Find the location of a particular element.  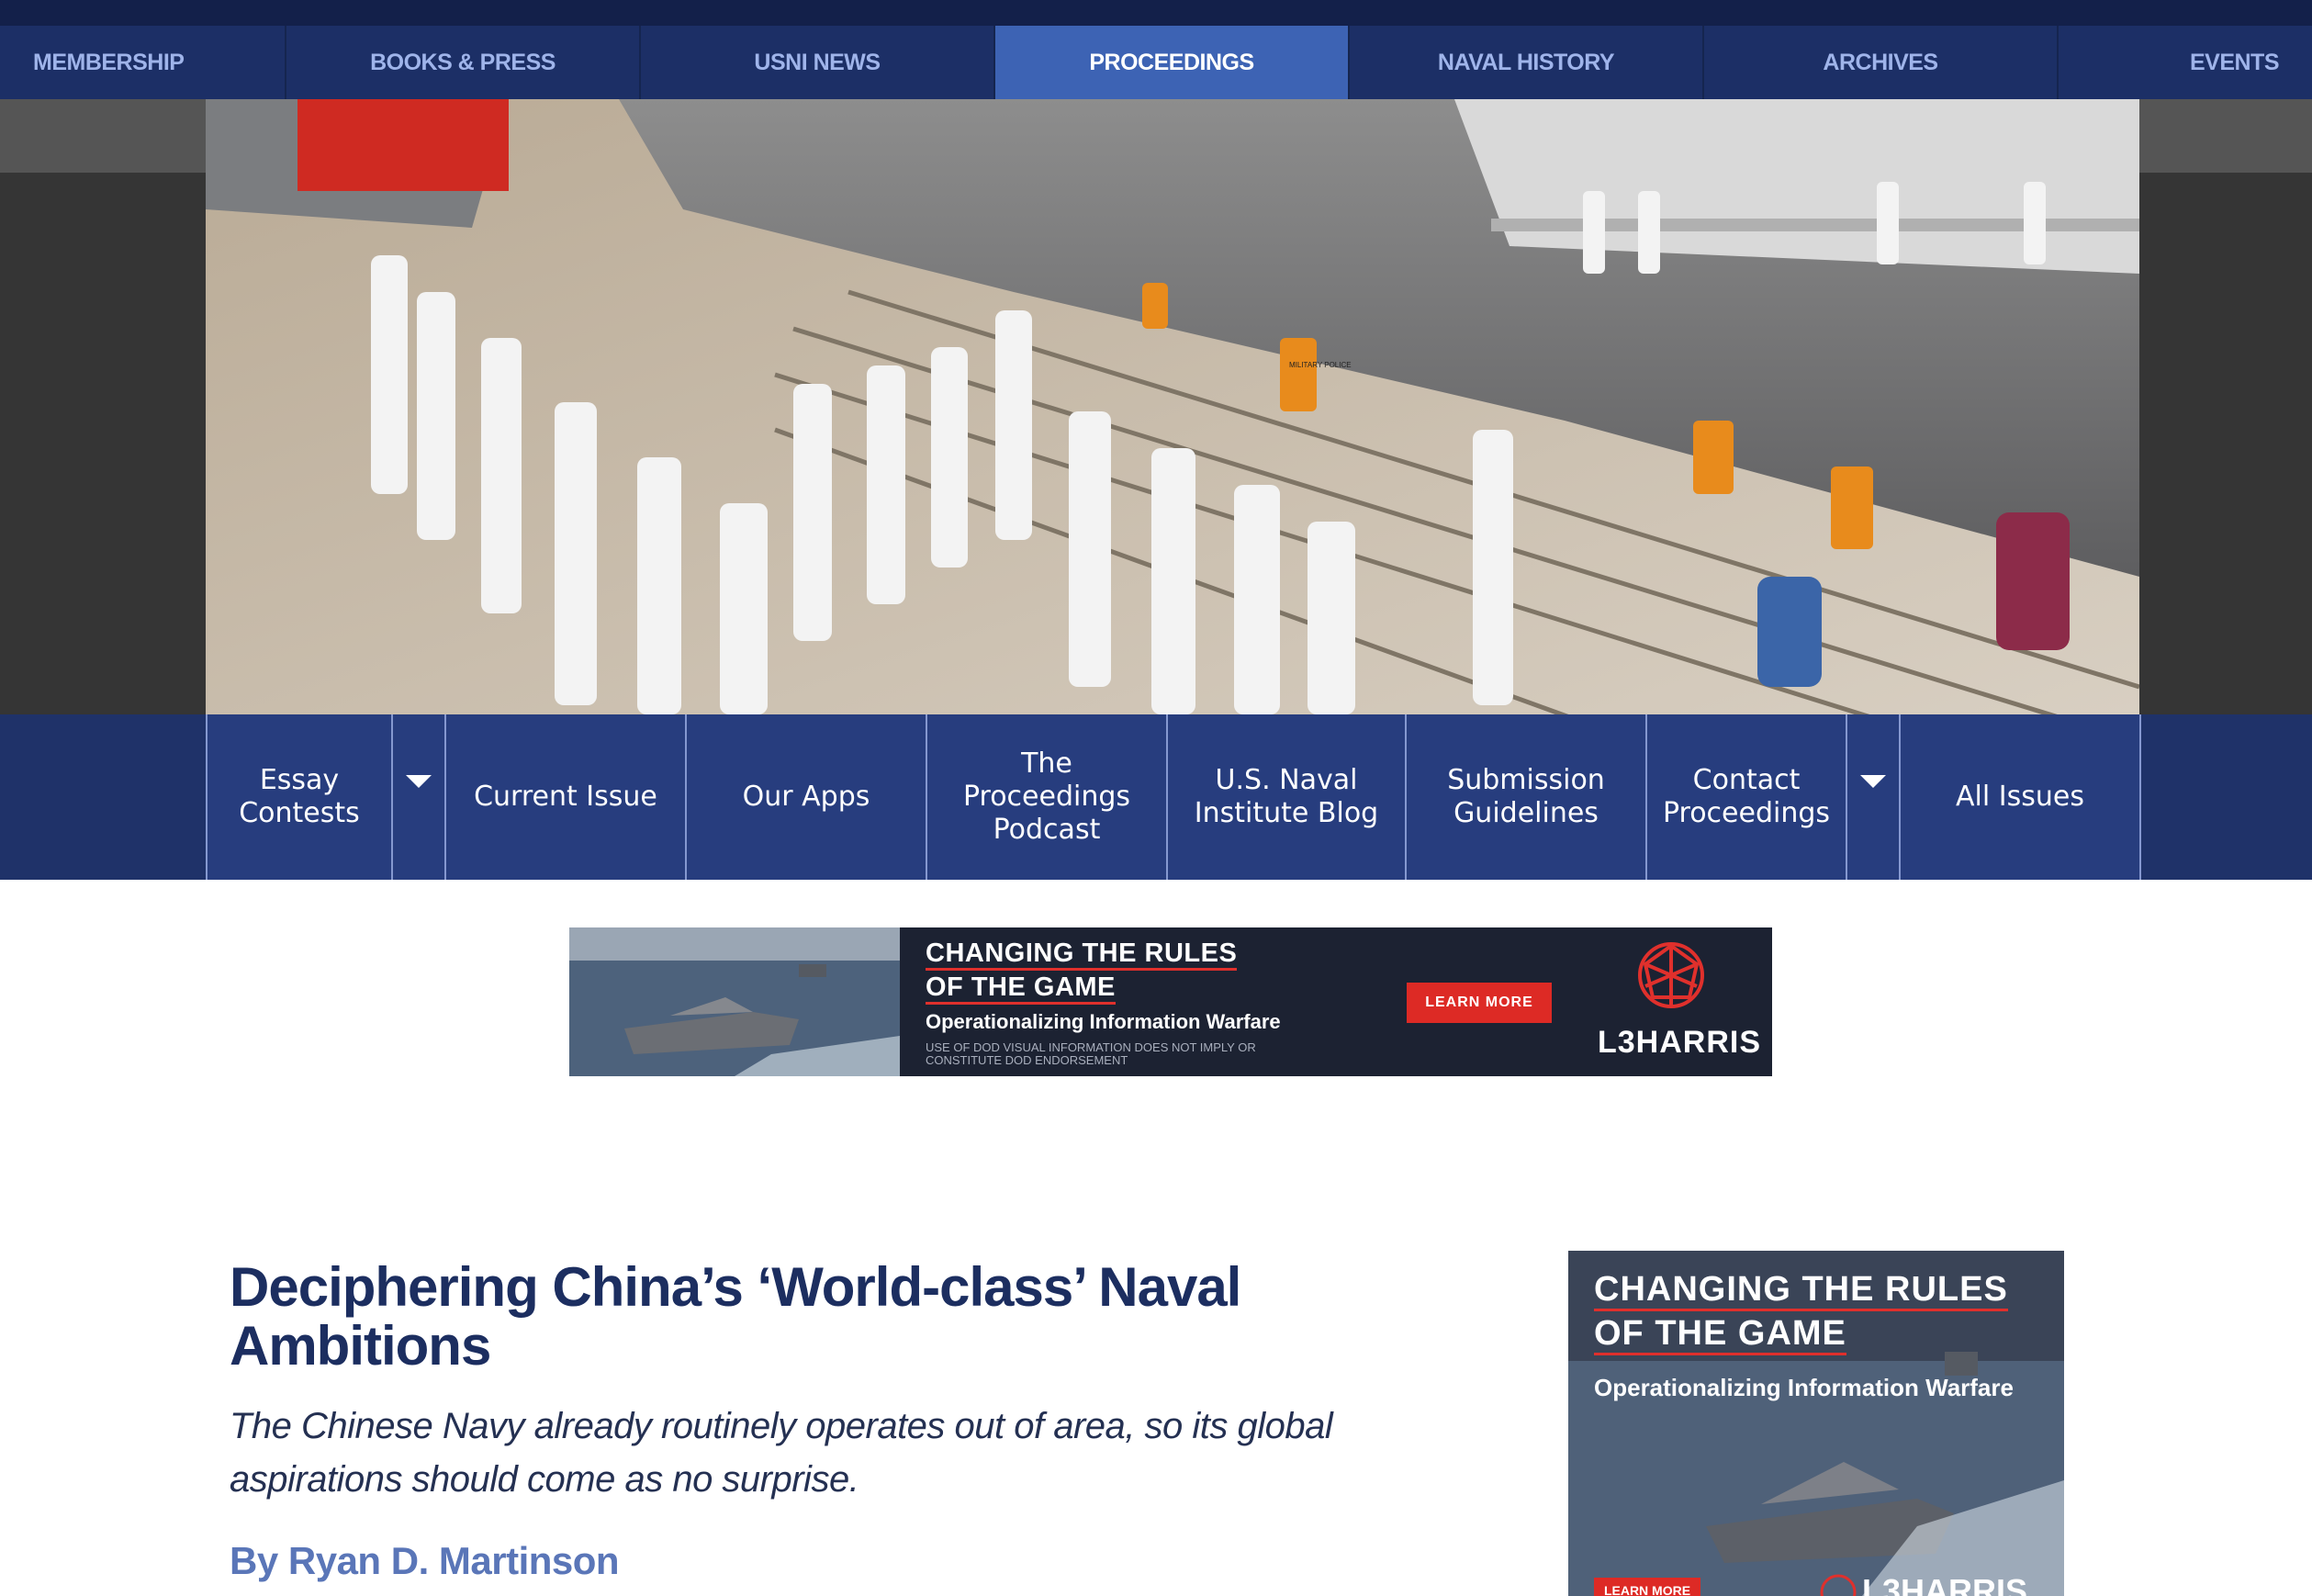

subnav-submission-guidelines: Submission Guidelines is located at coordinates (1525, 797).